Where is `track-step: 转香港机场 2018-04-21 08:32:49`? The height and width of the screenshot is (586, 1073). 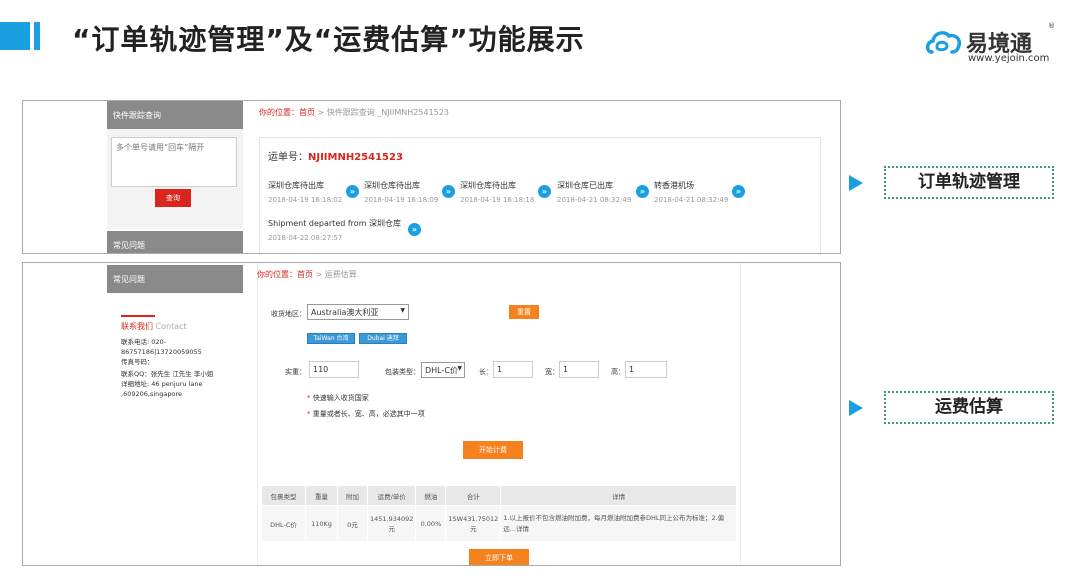 track-step: 转香港机场 2018-04-21 08:32:49 is located at coordinates (691, 192).